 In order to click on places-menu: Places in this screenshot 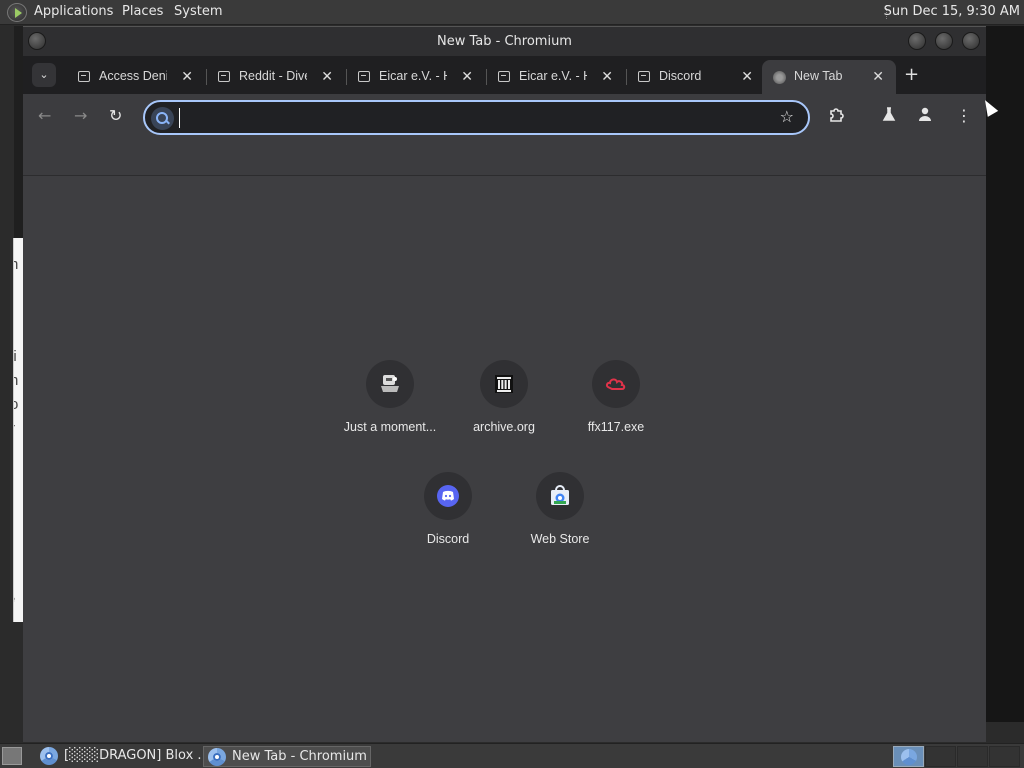, I will do `click(142, 11)`.